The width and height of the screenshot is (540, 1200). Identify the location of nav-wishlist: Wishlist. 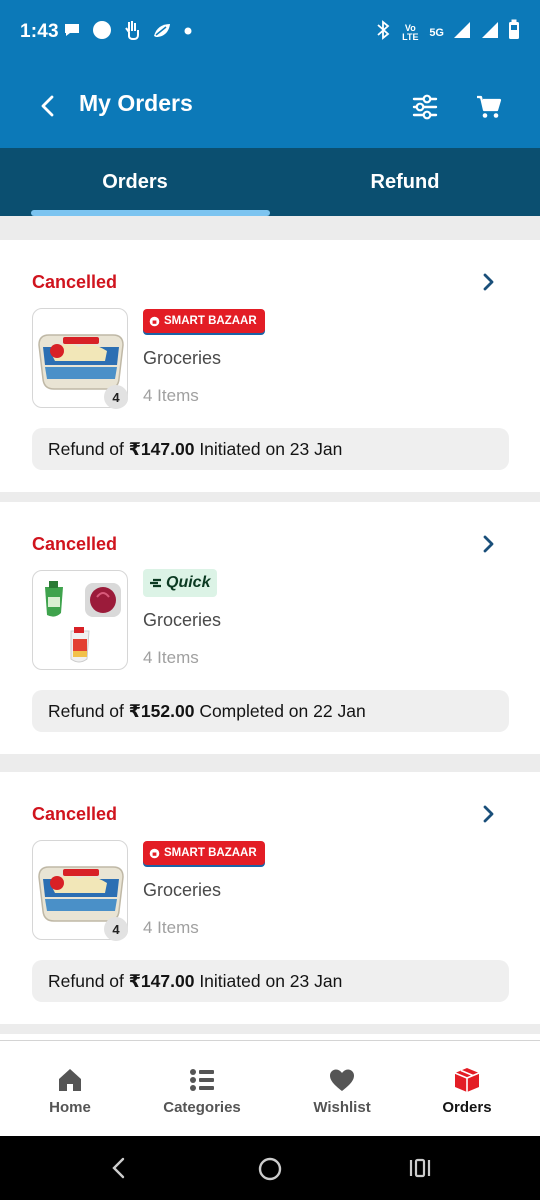
(342, 1089).